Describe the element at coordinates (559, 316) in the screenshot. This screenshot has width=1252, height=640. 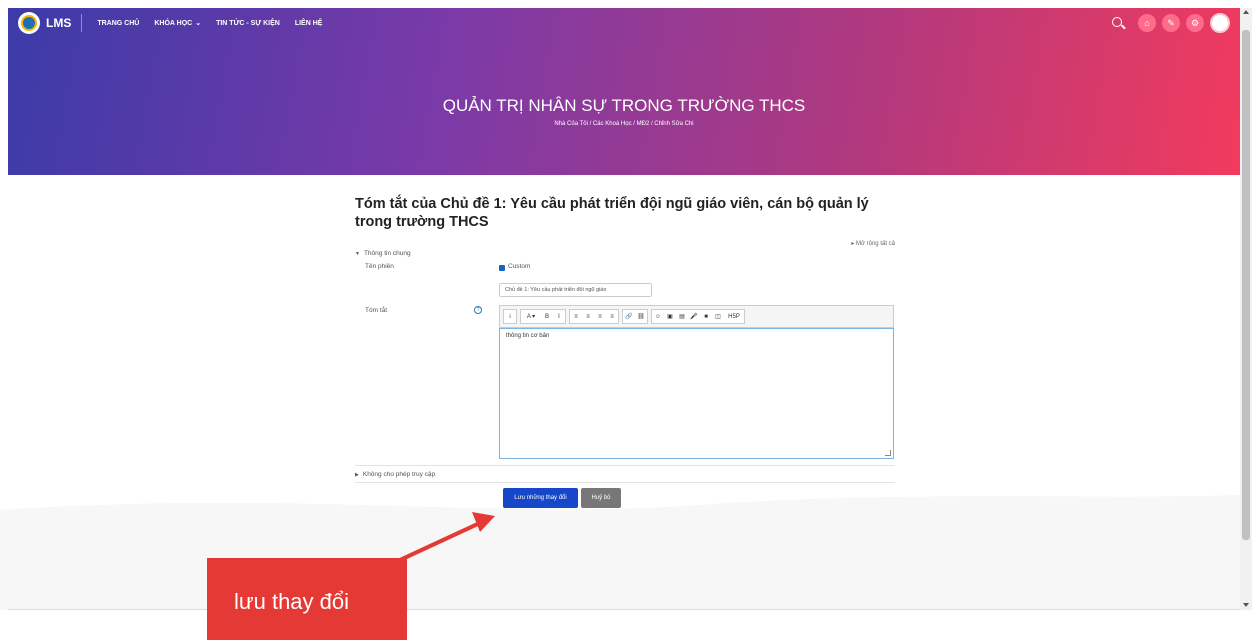
I see `italic-button: I` at that location.